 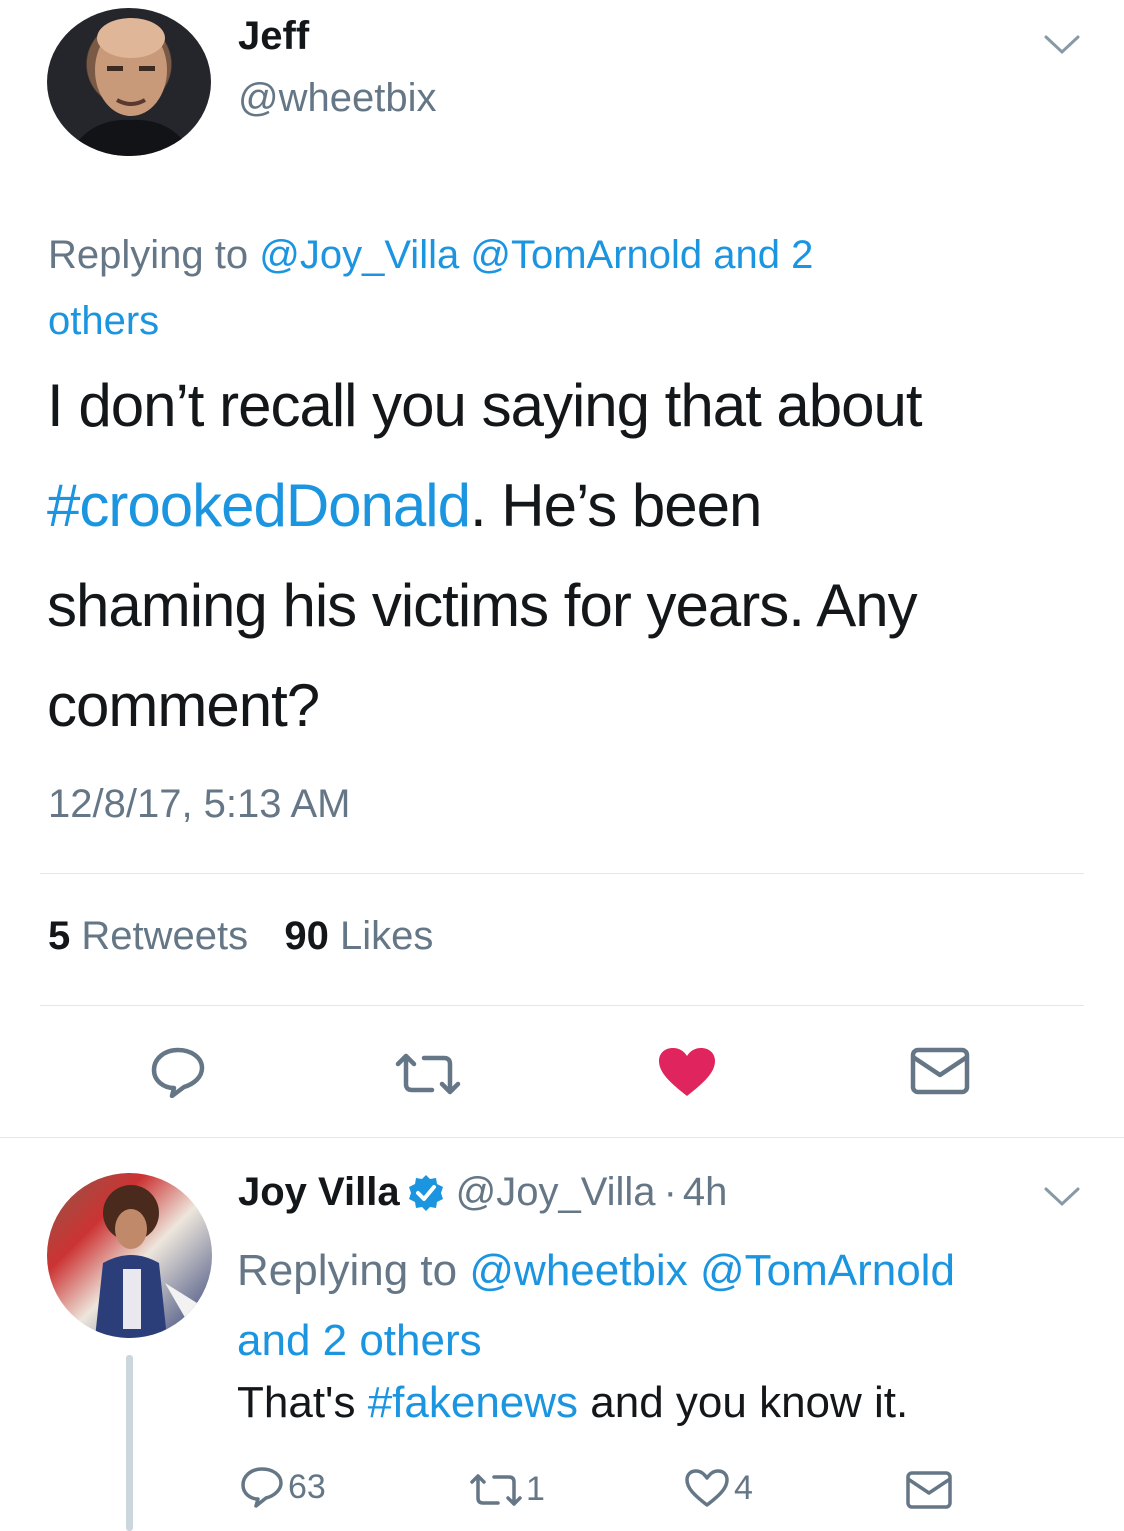 What do you see at coordinates (259, 505) in the screenshot?
I see `hashtag-link: #crookedDonald` at bounding box center [259, 505].